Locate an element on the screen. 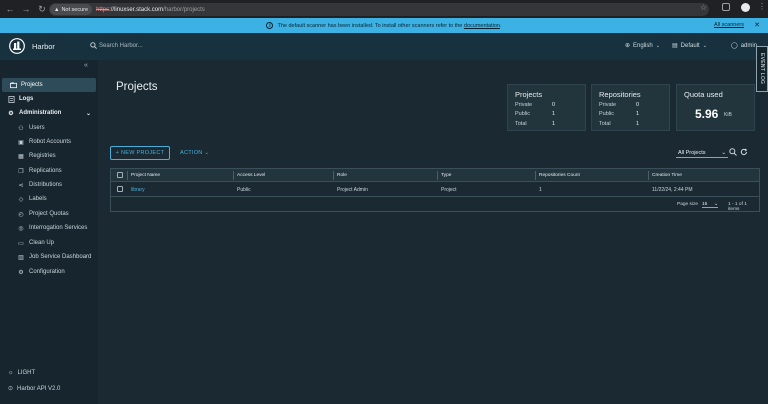  all-scanners-link: All scanners is located at coordinates (729, 25).